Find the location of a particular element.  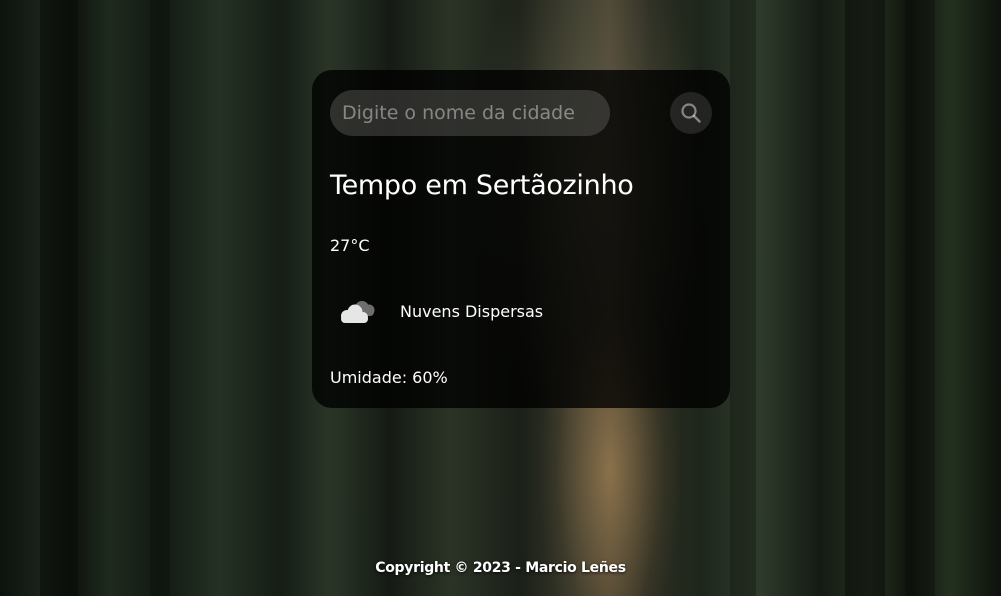

humidity-value: Umidade: 60% is located at coordinates (389, 377).